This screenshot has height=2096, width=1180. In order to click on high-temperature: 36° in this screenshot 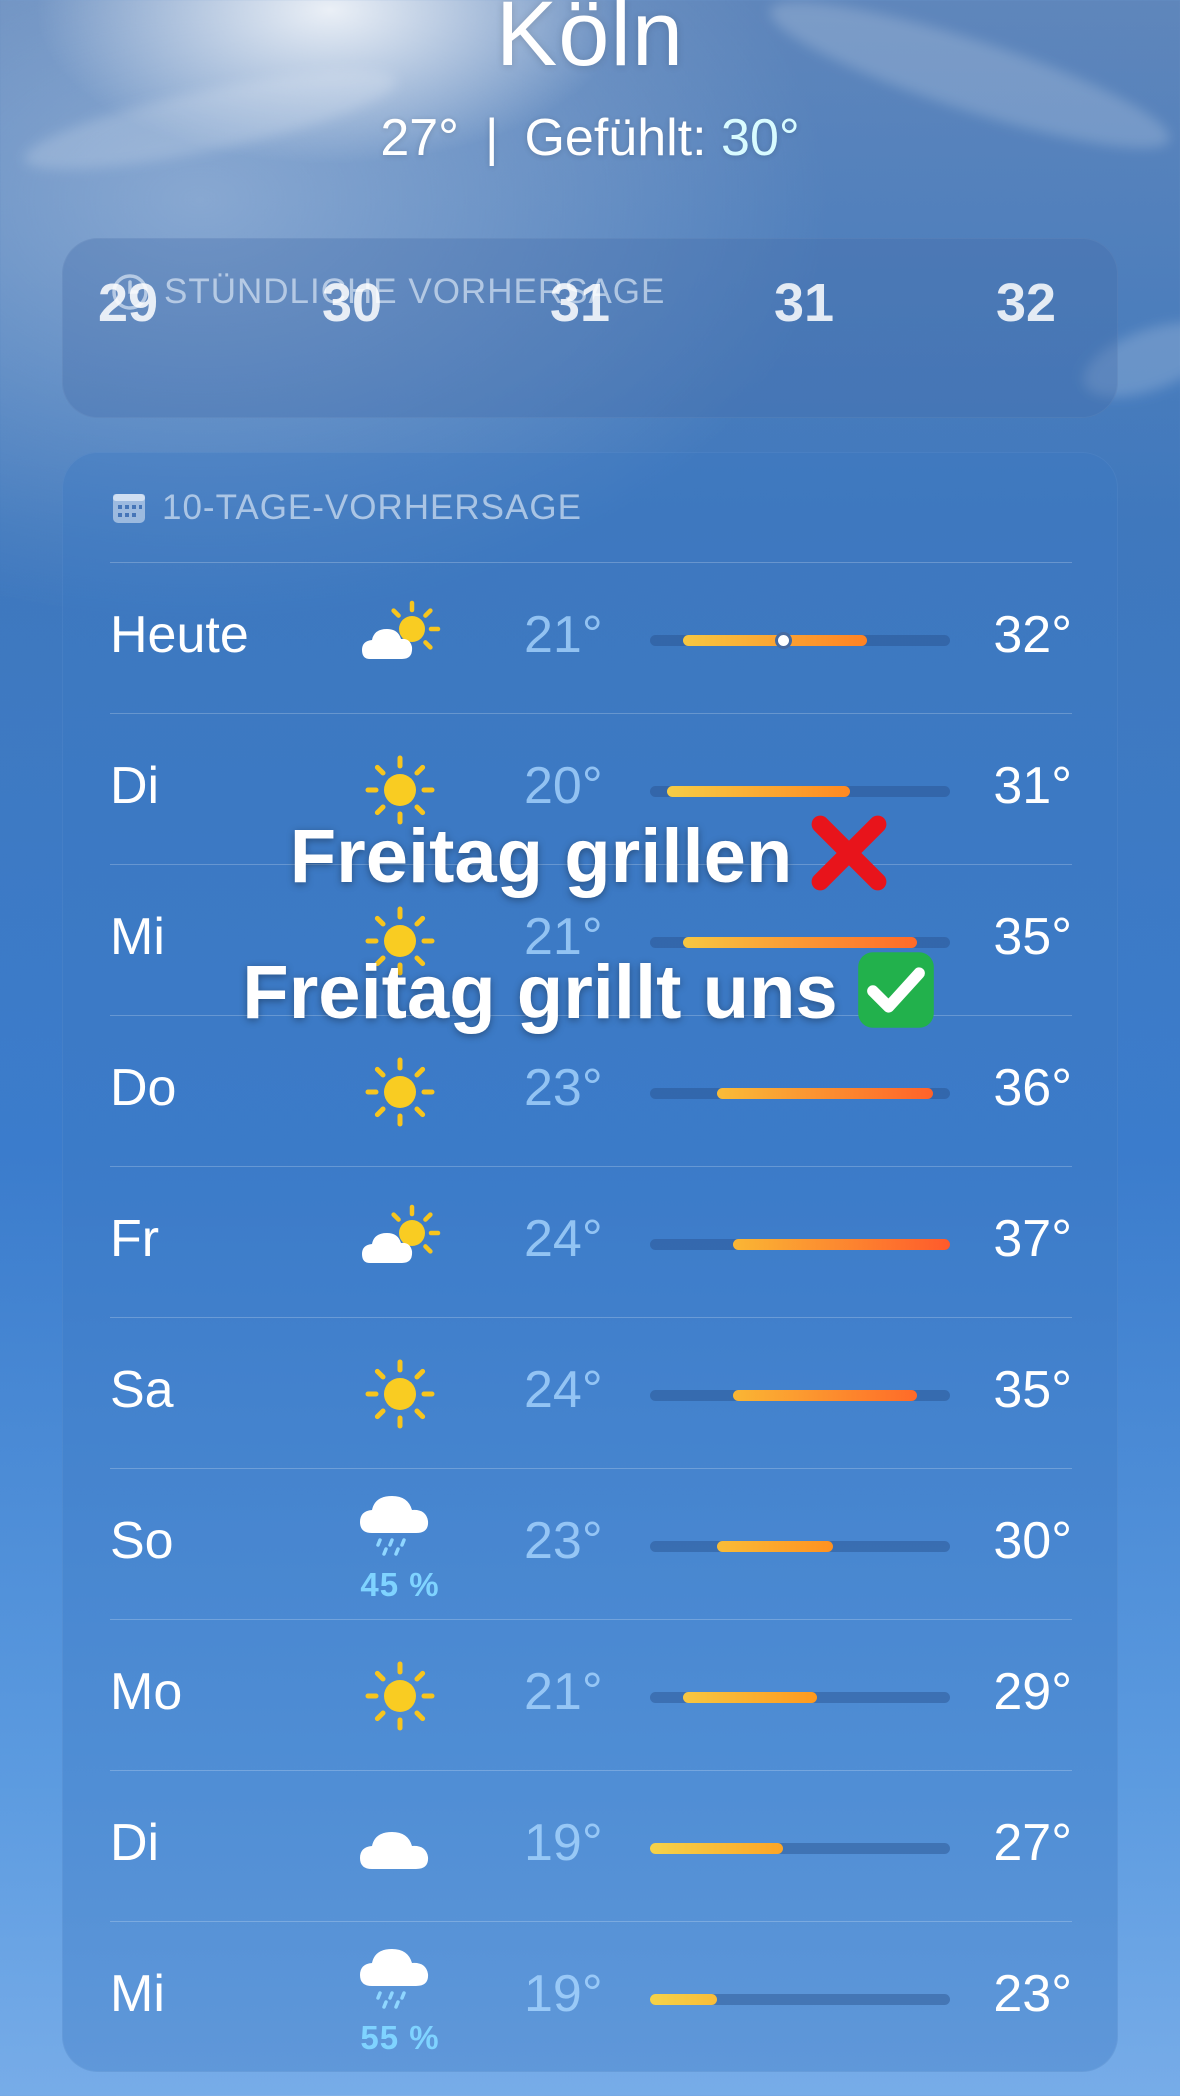, I will do `click(1032, 1088)`.